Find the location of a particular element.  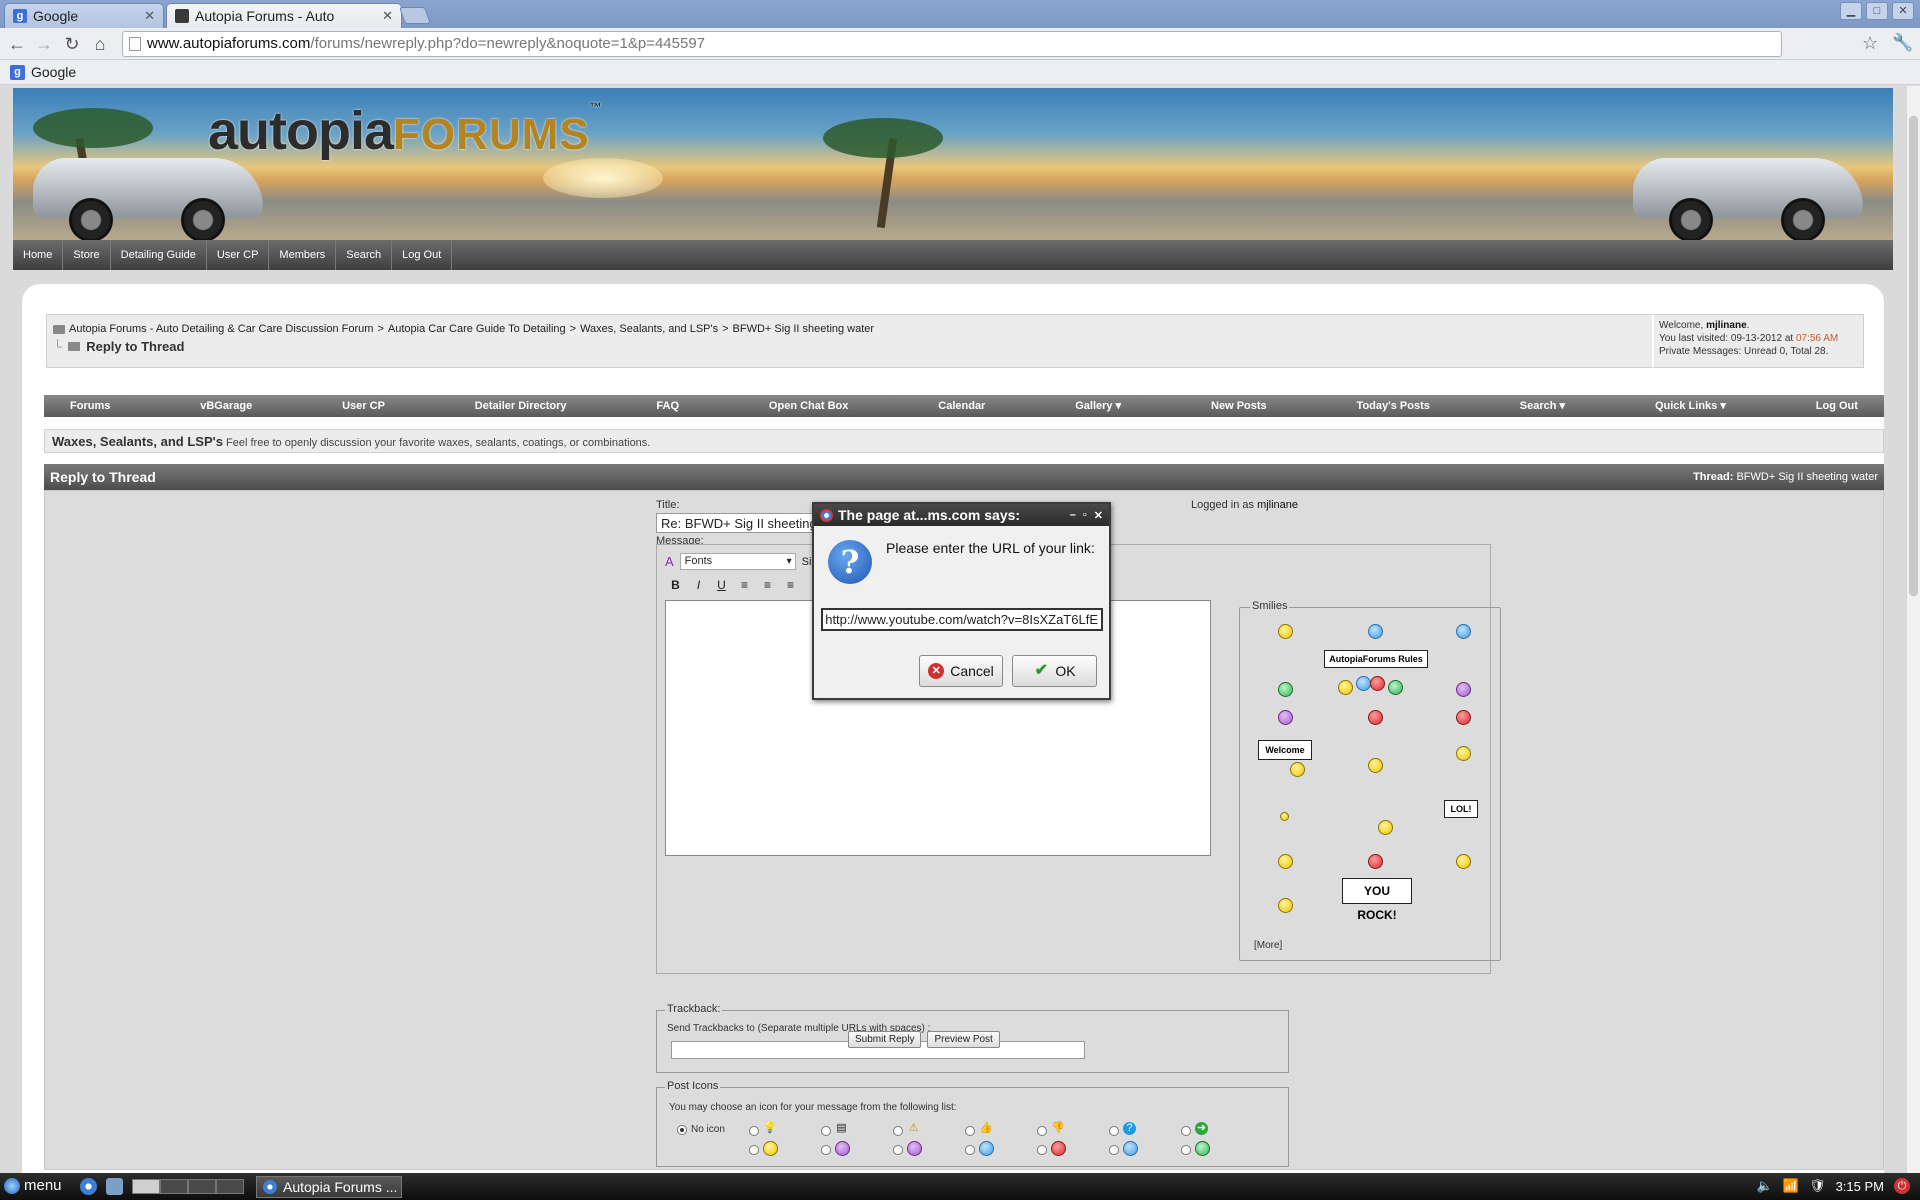

cancel-button: ✕ Cancel is located at coordinates (961, 671).